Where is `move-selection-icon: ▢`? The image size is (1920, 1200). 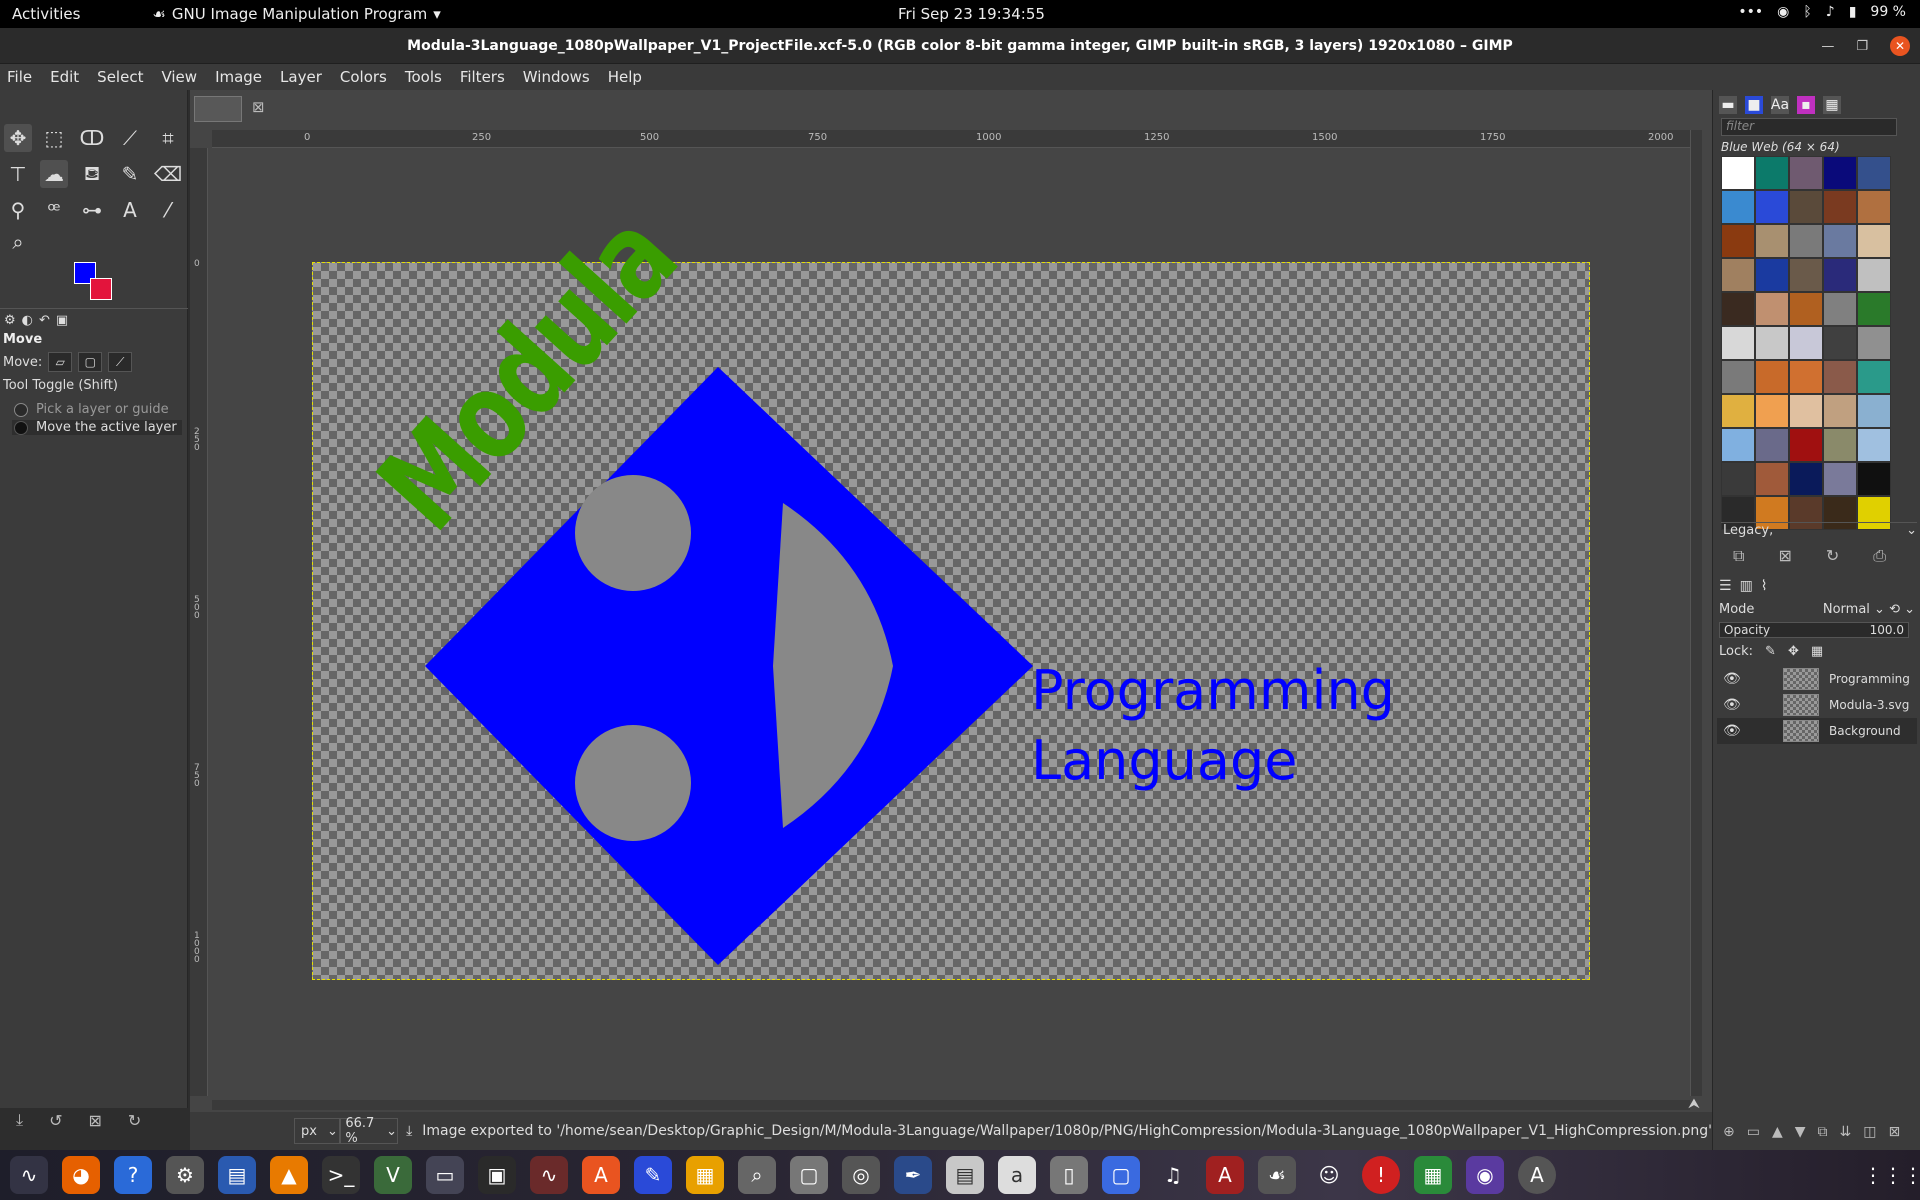 move-selection-icon: ▢ is located at coordinates (90, 362).